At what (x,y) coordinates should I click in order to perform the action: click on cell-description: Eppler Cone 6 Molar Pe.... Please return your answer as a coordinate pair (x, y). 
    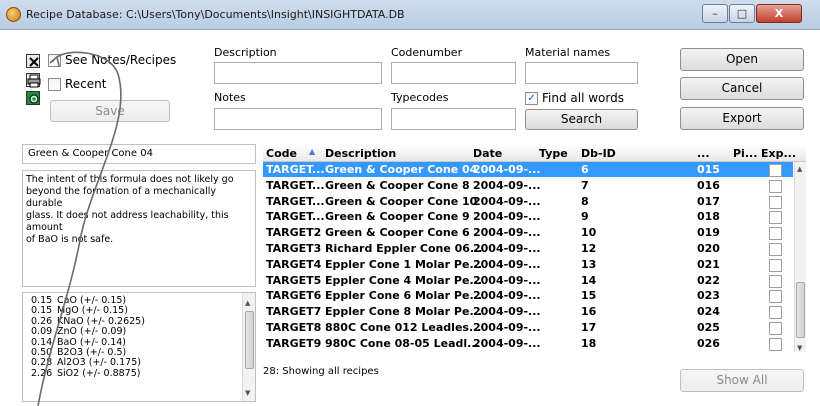
    Looking at the image, I should click on (403, 296).